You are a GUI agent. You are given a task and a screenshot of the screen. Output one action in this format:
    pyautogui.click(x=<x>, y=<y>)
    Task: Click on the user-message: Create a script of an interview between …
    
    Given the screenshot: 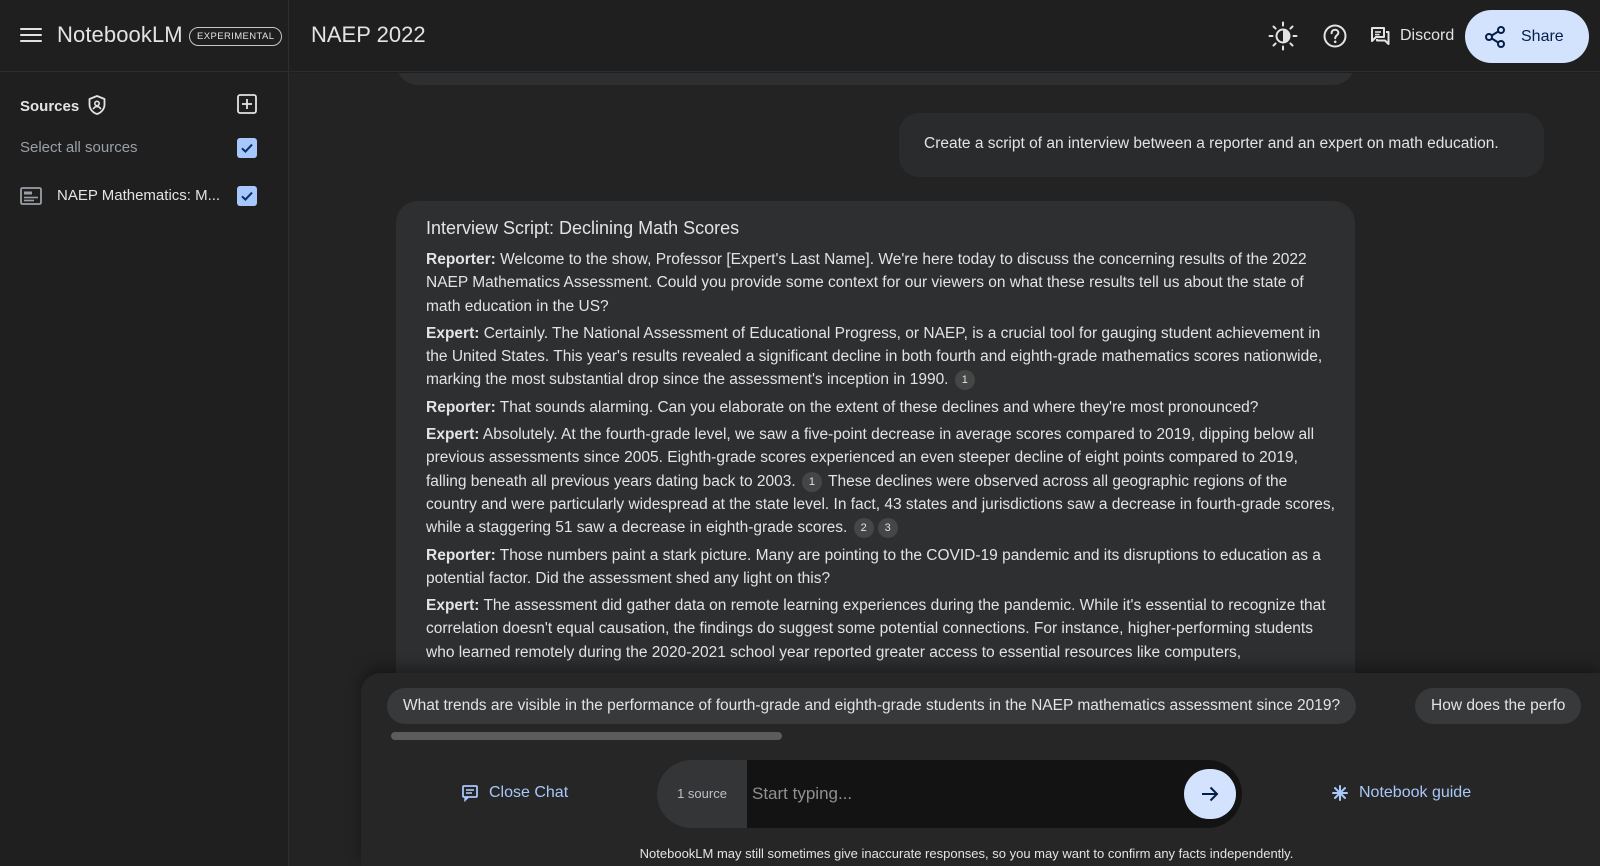 What is the action you would take?
    pyautogui.click(x=1221, y=145)
    